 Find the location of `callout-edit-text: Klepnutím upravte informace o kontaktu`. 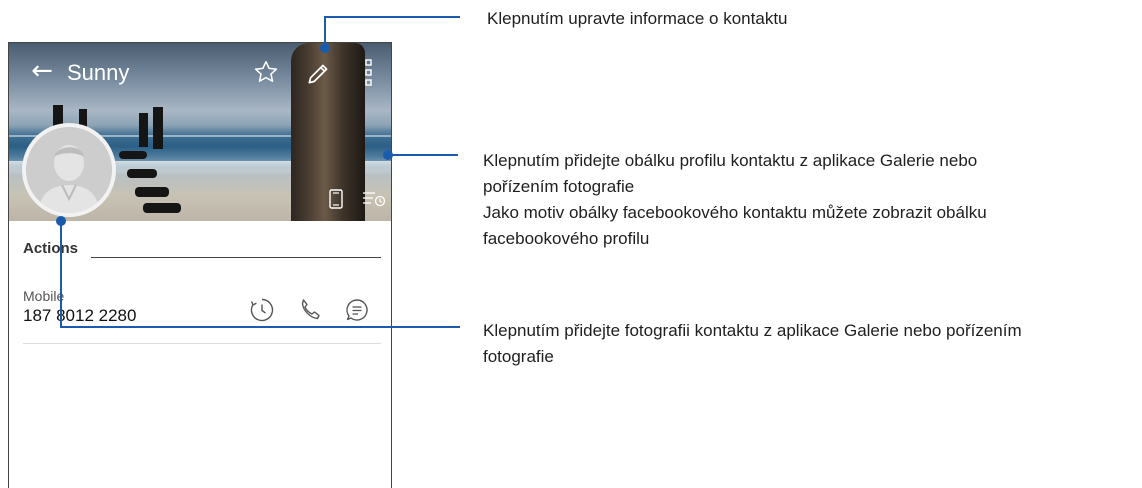

callout-edit-text: Klepnutím upravte informace o kontaktu is located at coordinates (637, 19).